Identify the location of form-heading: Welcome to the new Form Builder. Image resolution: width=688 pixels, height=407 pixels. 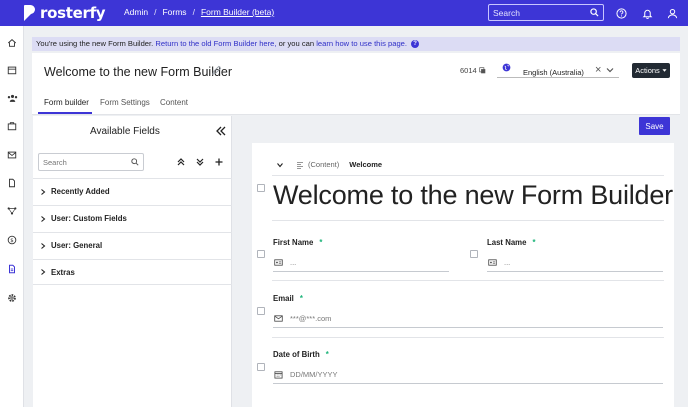
(473, 195).